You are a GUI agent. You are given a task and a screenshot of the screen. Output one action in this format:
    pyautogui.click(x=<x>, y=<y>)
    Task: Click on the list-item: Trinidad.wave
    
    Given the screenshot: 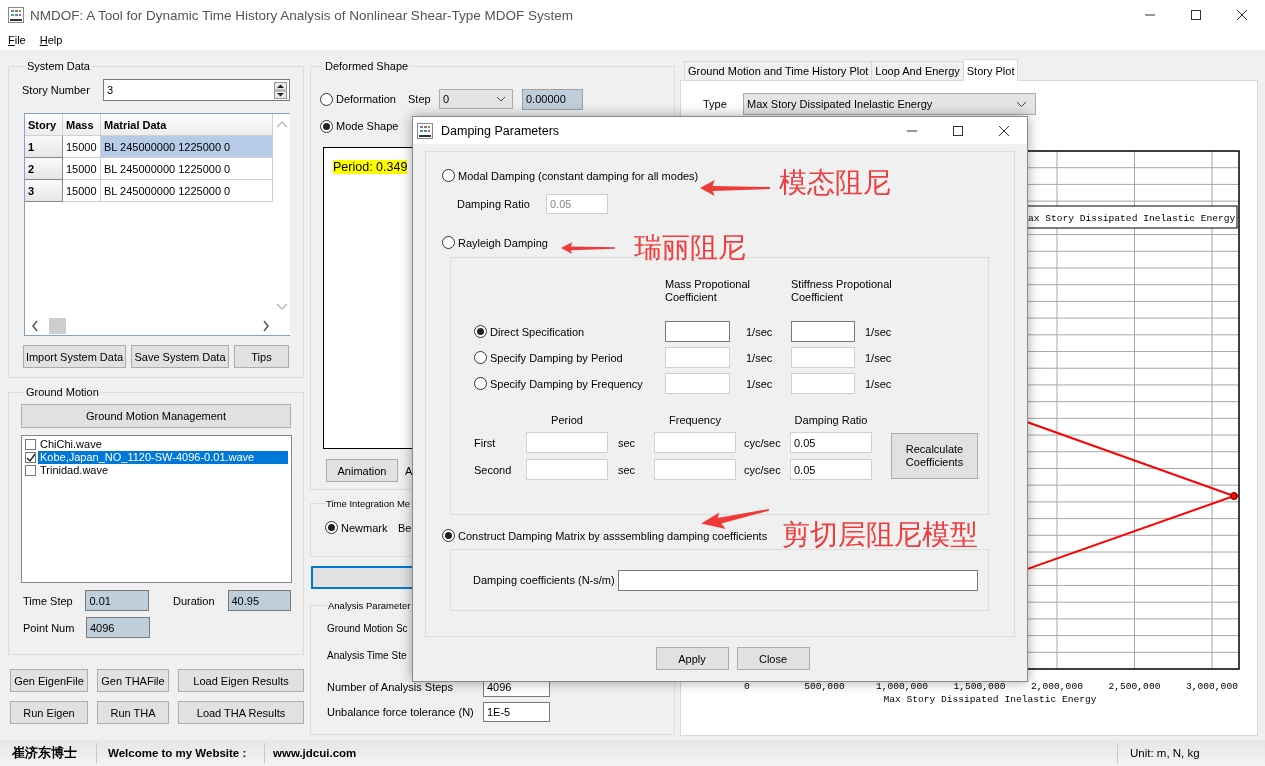 What is the action you would take?
    pyautogui.click(x=163, y=470)
    